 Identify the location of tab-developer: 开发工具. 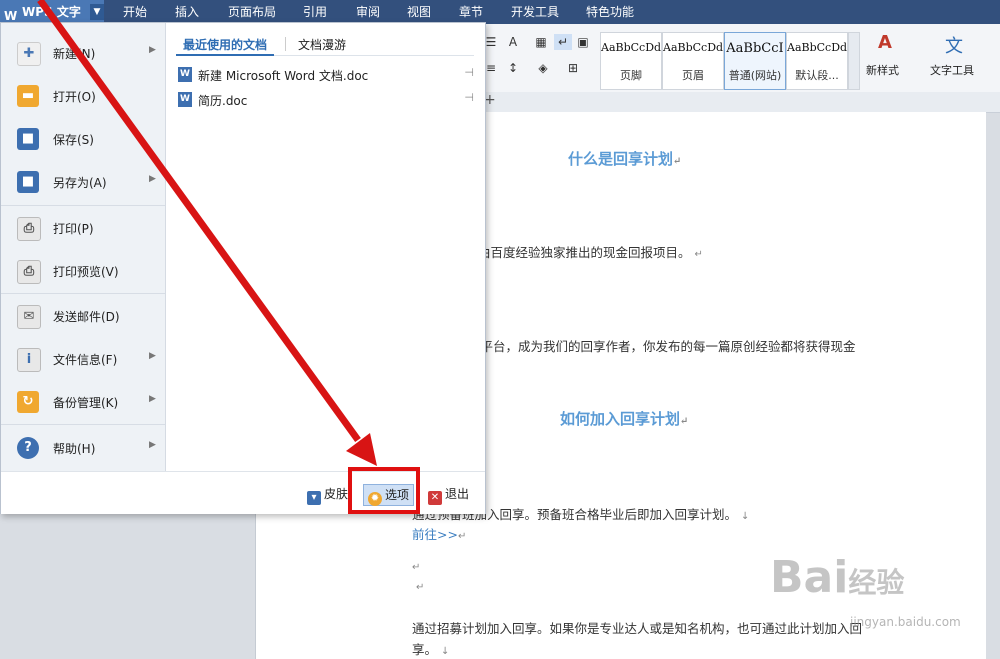
(535, 12).